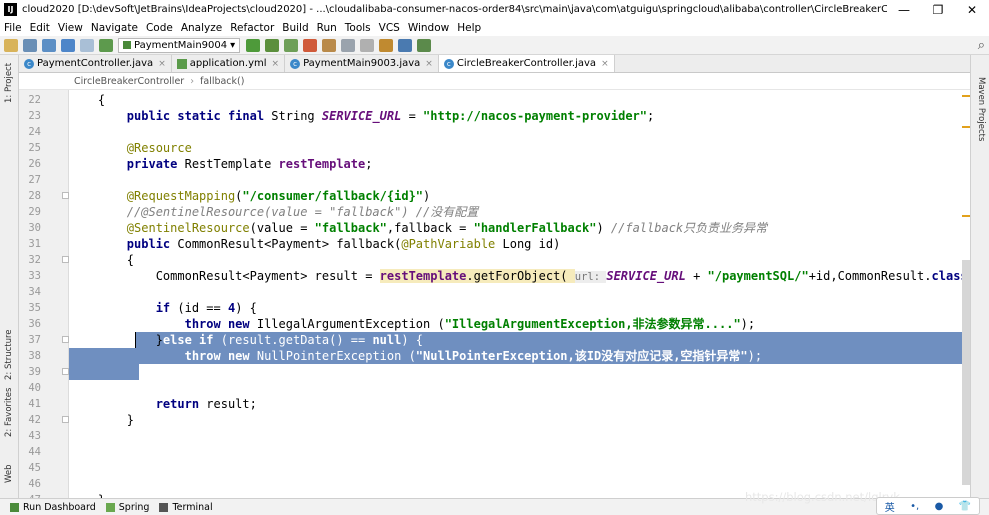 This screenshot has height=515, width=989. What do you see at coordinates (424, 45) in the screenshot?
I see `plugin-icon` at bounding box center [424, 45].